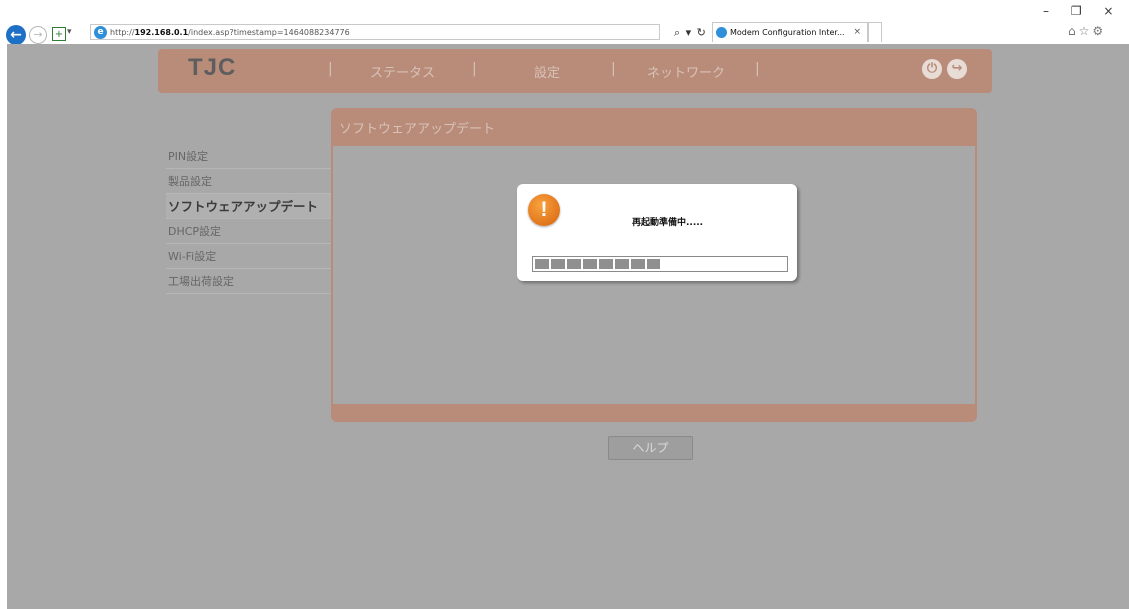  Describe the element at coordinates (69, 32) in the screenshot. I see `chevron-down-icon: ▾` at that location.